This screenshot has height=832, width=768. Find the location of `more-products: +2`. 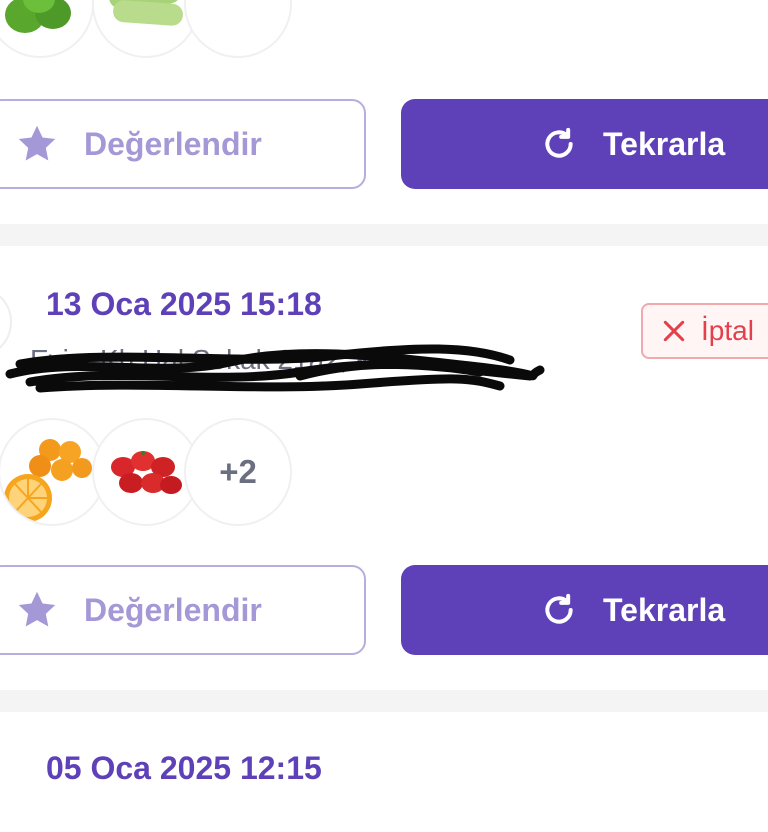

more-products: +2 is located at coordinates (238, 472).